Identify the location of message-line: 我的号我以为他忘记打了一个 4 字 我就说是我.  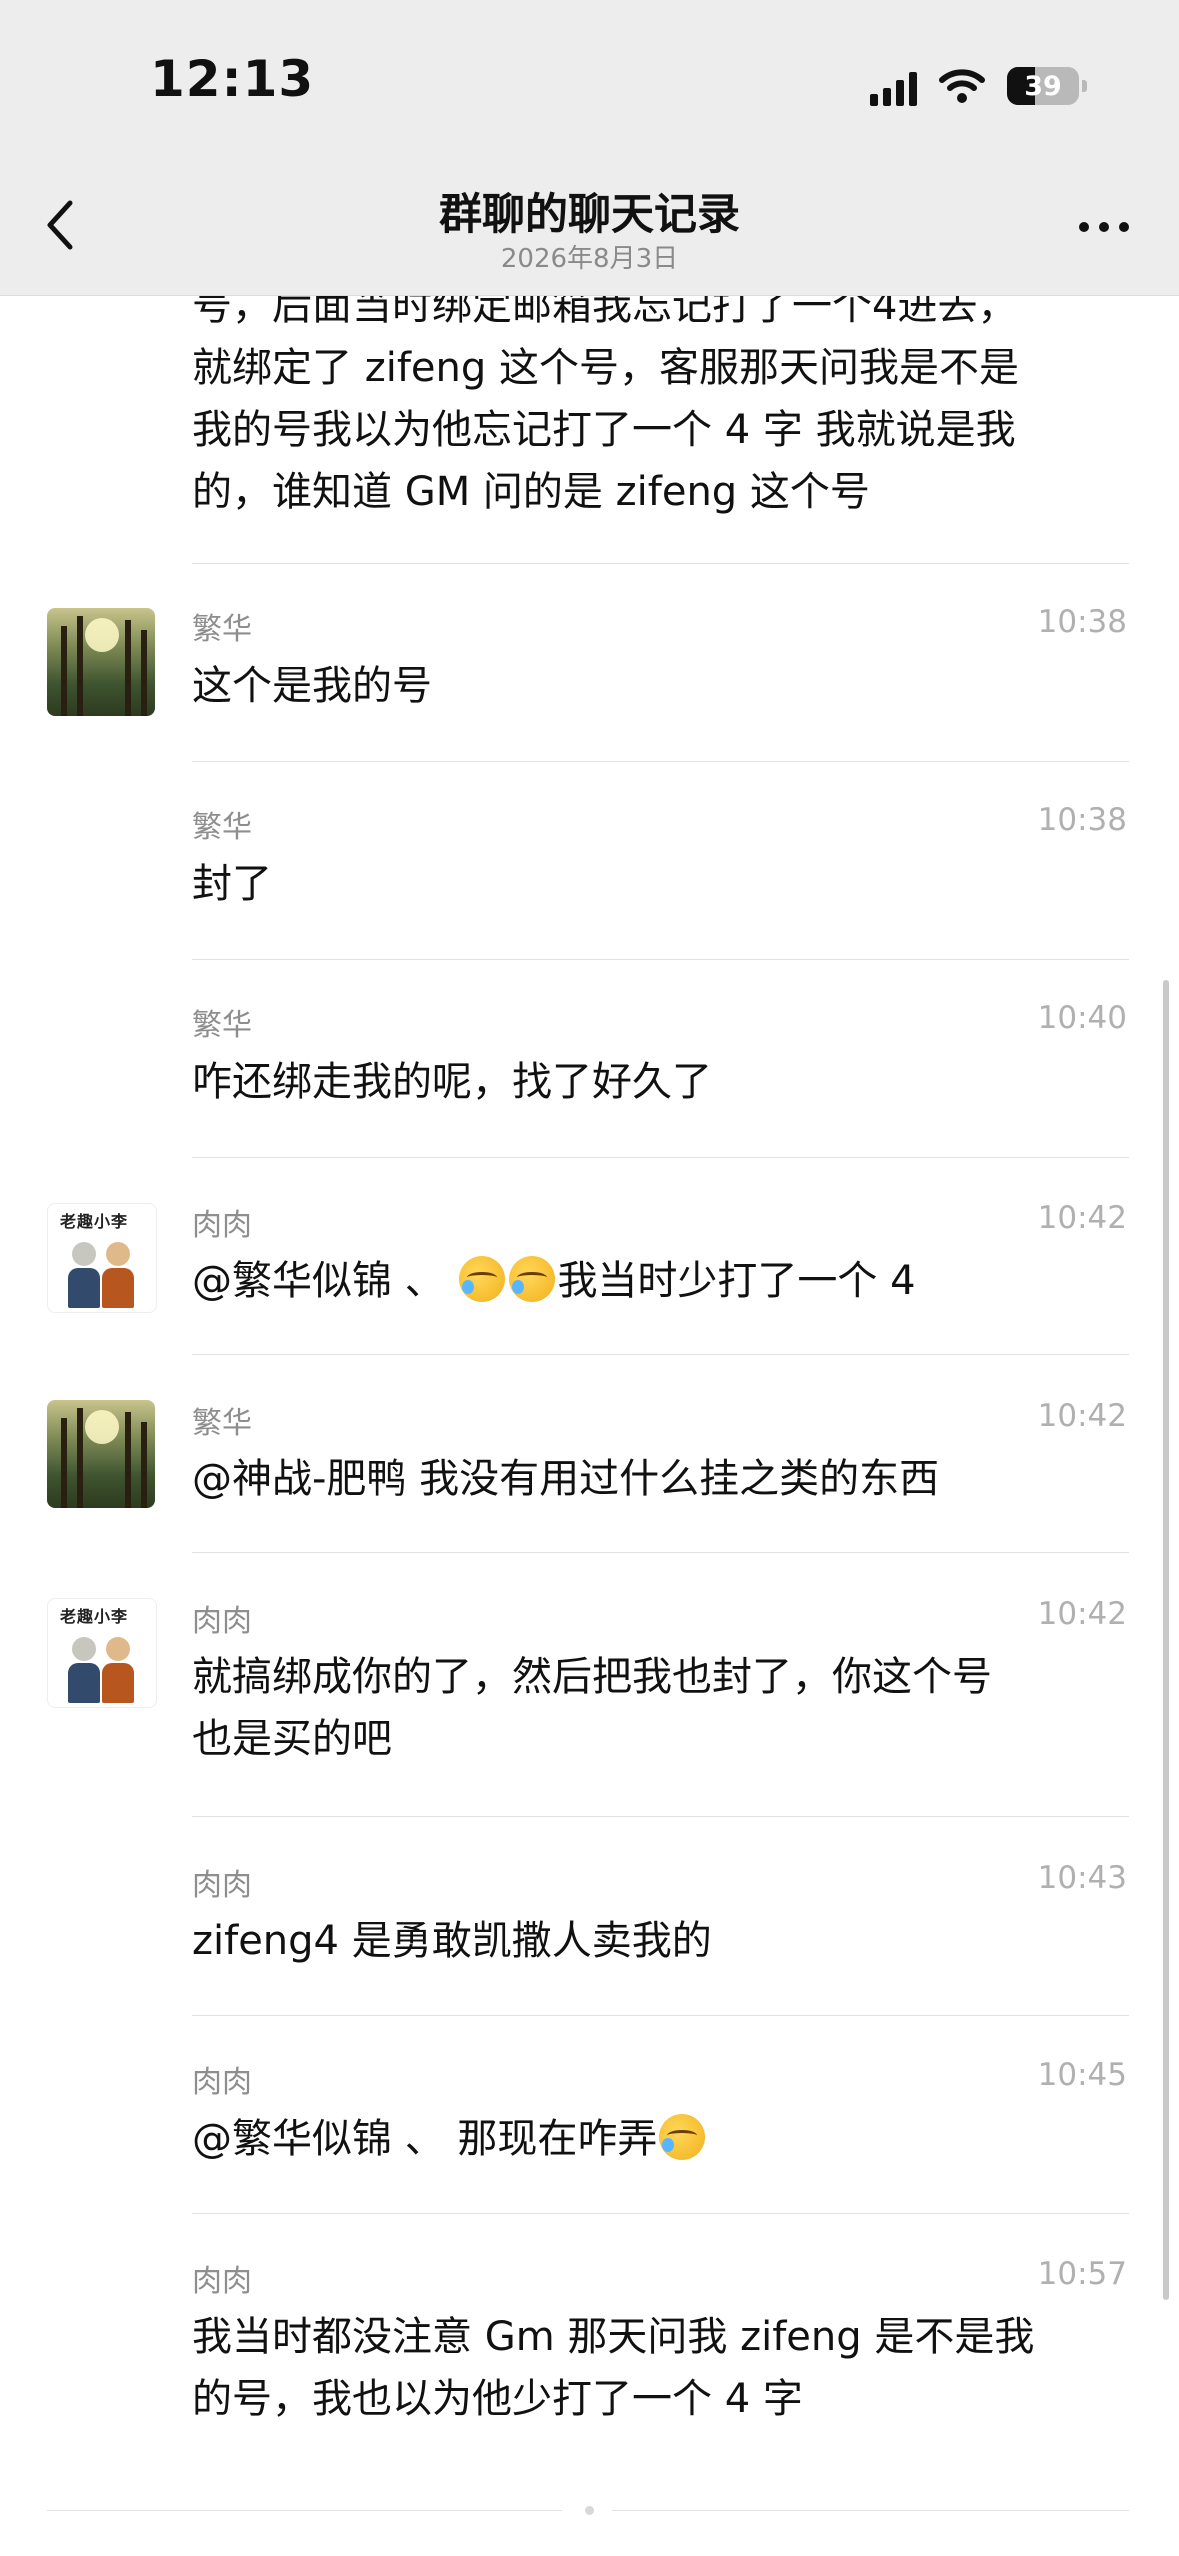
(604, 430).